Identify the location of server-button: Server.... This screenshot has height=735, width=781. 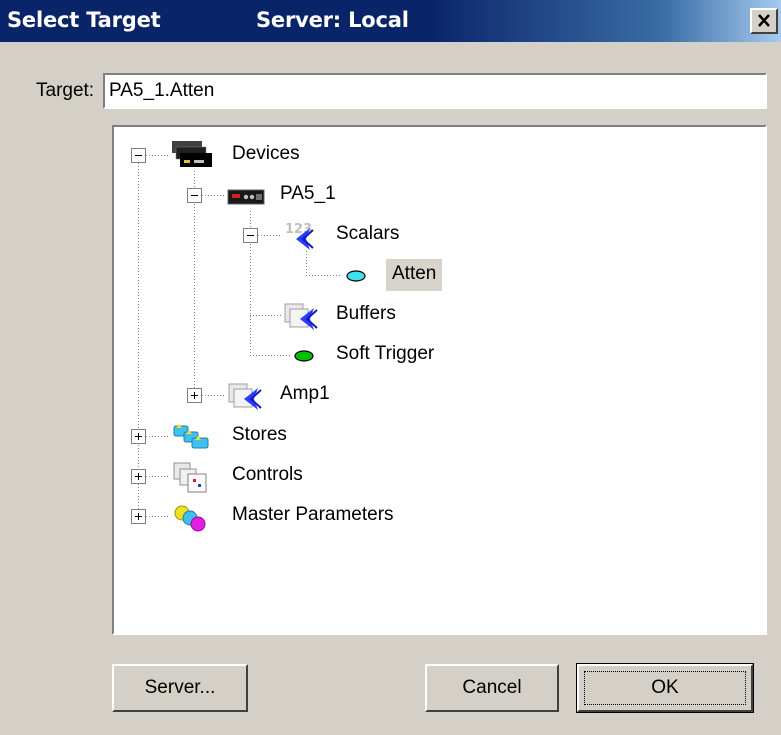
(180, 688).